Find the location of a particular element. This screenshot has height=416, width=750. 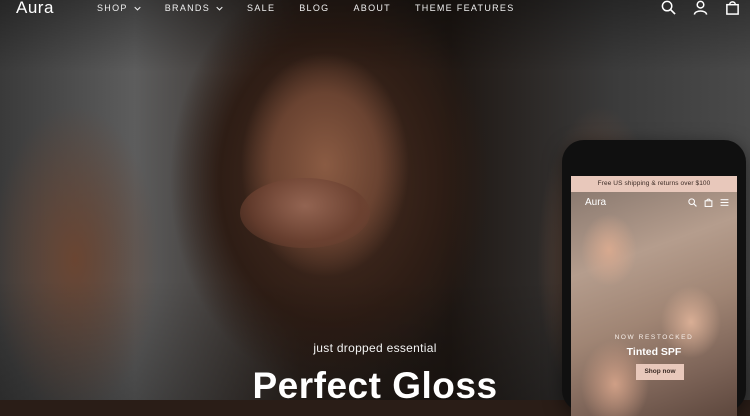

nav-item-label: THEME FEATURES is located at coordinates (464, 8).